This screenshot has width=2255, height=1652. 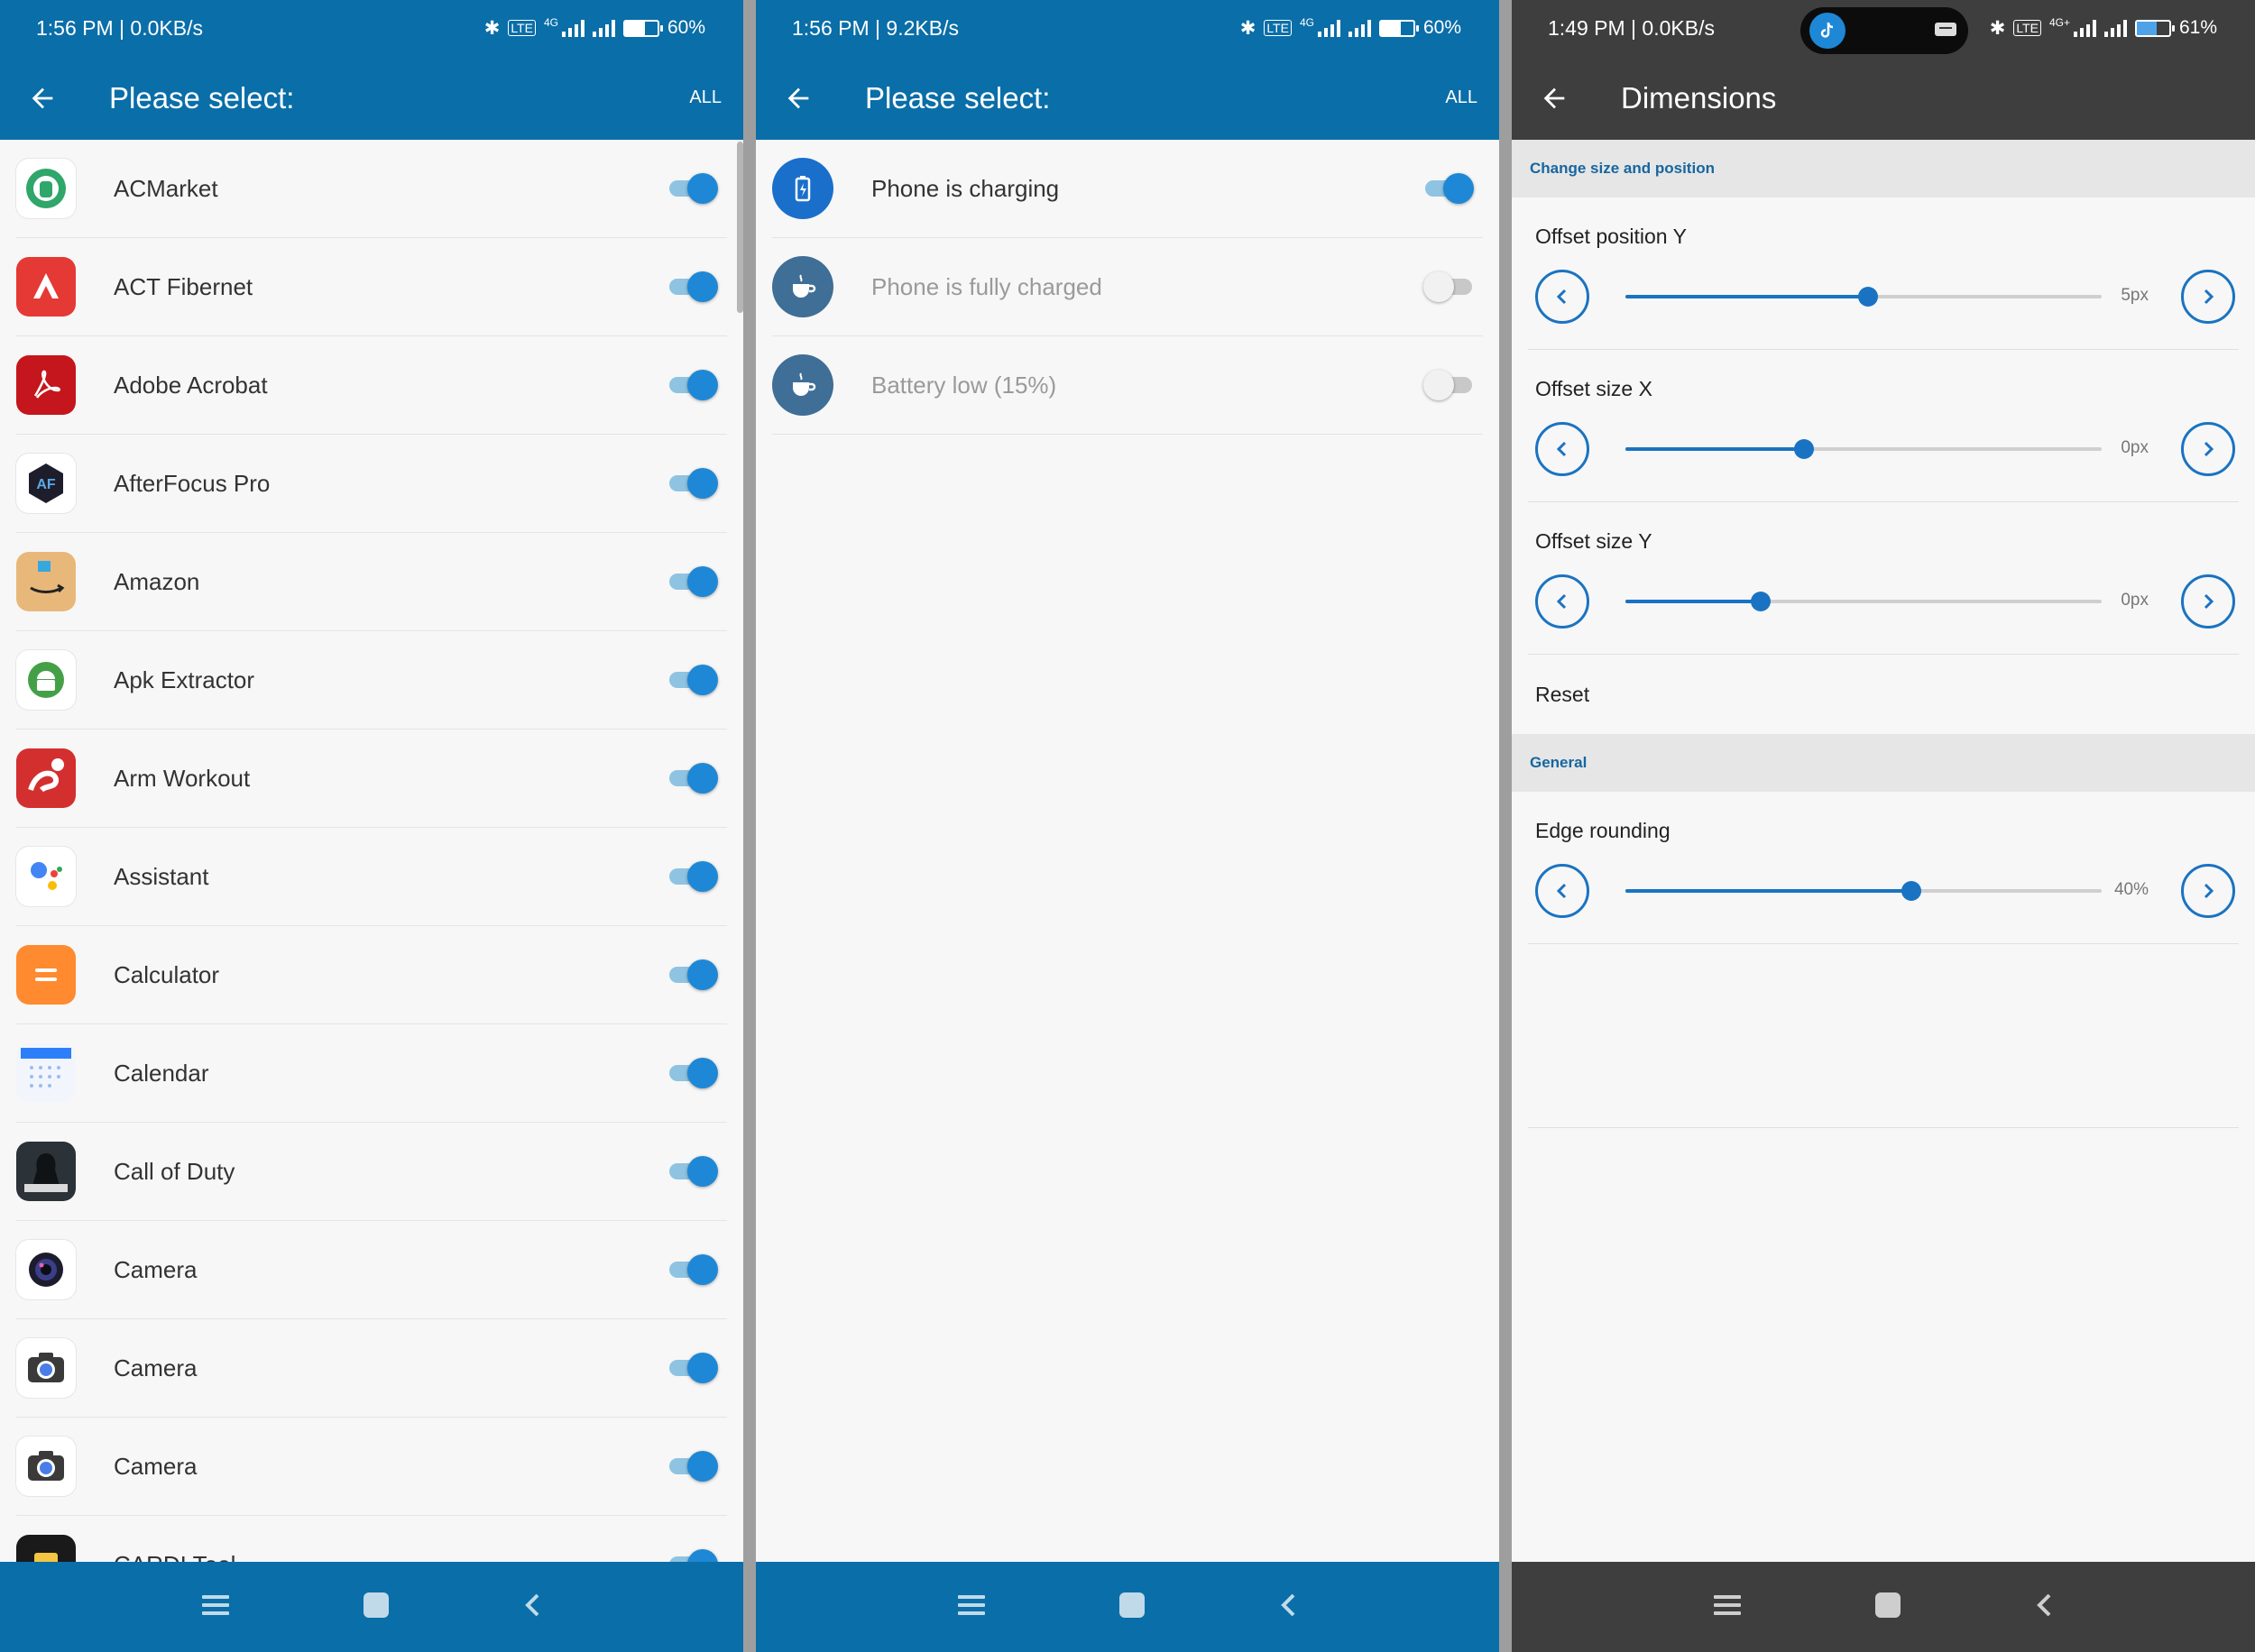 I want to click on setting-label: Offset position Y, so click(x=1611, y=237).